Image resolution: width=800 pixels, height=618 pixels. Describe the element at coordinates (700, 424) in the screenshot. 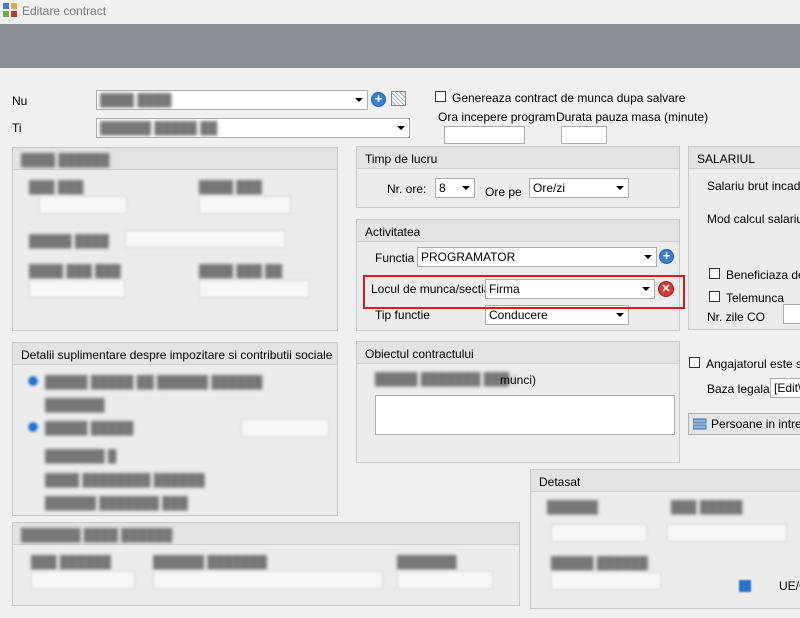

I see `people-icon` at that location.